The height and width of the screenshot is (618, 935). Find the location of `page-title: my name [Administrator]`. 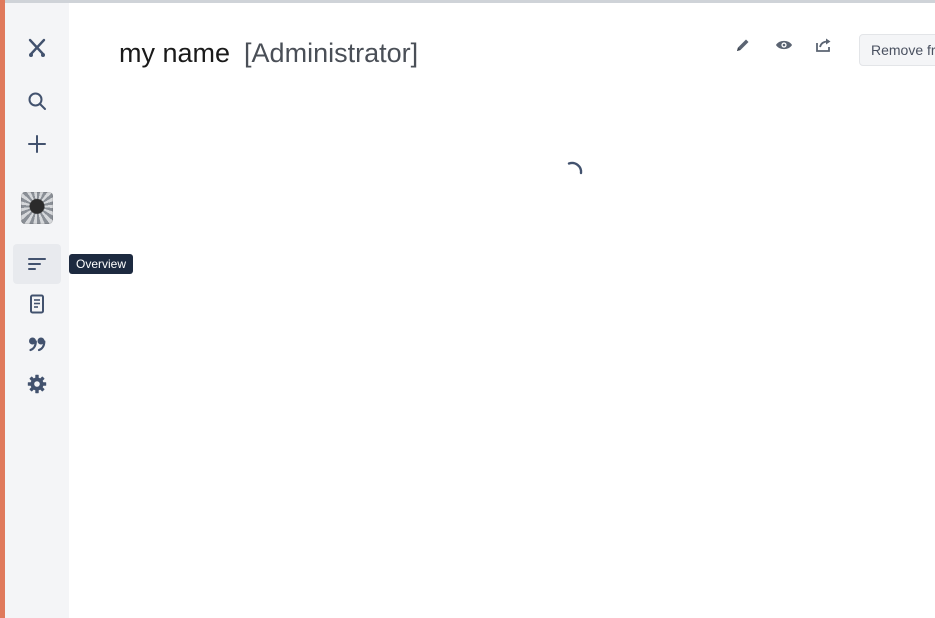

page-title: my name [Administrator] is located at coordinates (268, 53).